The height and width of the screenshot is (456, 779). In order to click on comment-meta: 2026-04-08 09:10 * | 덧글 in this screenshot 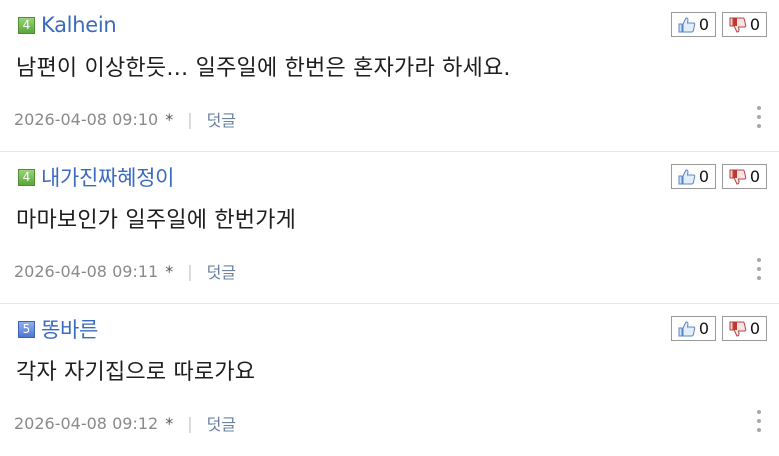, I will do `click(125, 119)`.